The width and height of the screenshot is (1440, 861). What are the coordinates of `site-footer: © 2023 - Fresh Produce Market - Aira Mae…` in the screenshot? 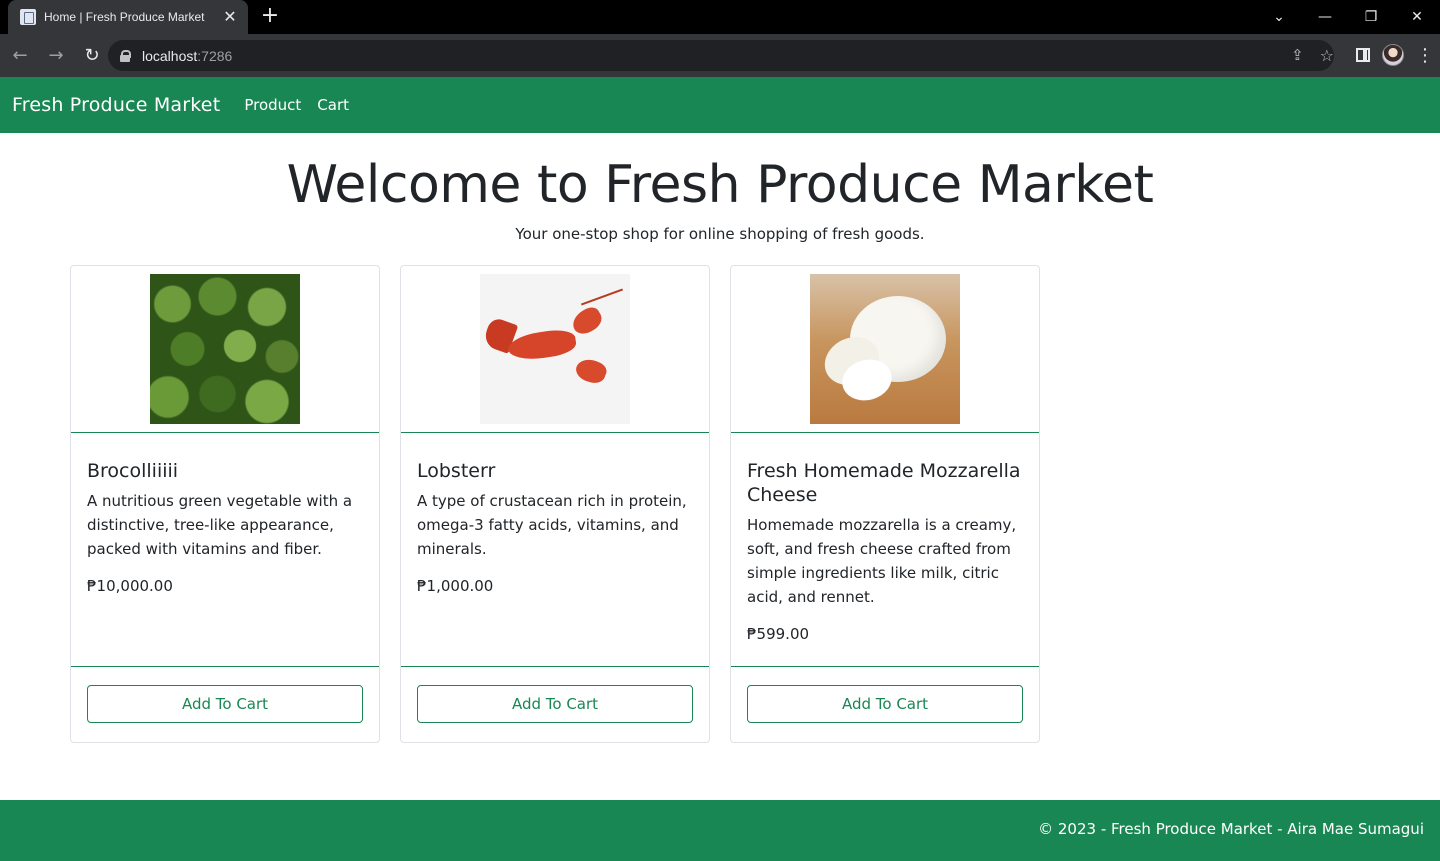 It's located at (720, 830).